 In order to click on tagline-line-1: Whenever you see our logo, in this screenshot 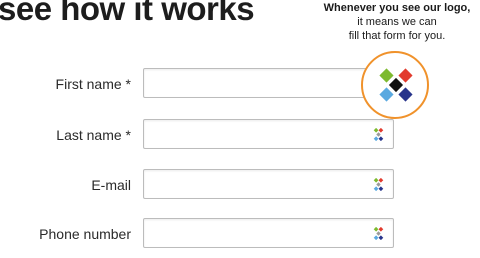, I will do `click(397, 8)`.